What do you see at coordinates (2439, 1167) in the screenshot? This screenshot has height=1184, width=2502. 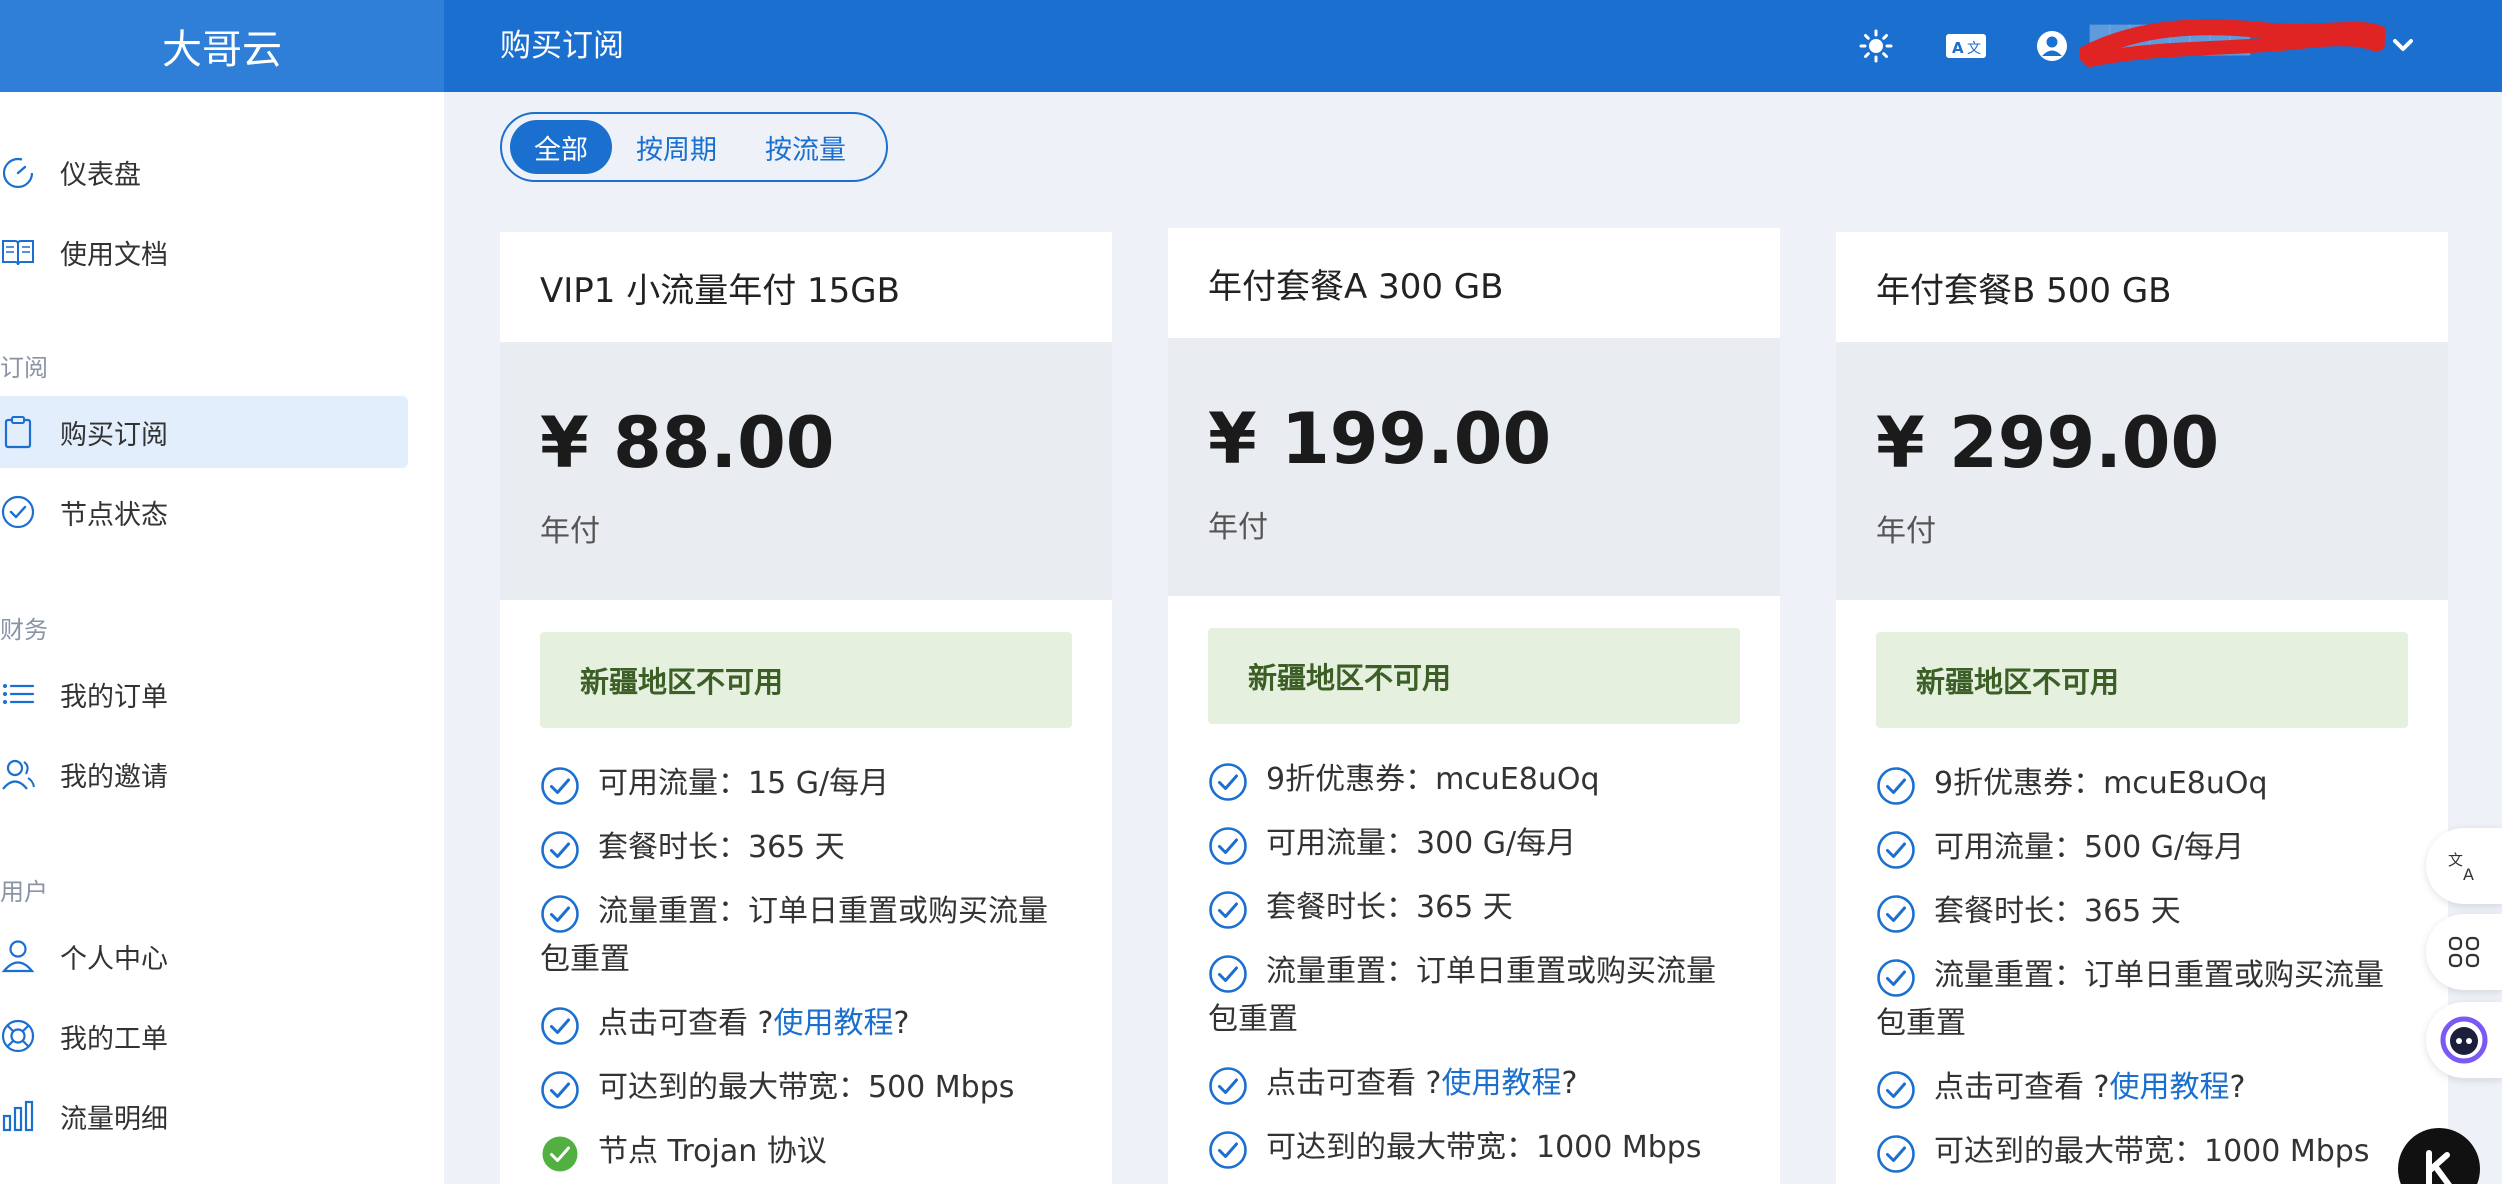 I see `k-logo-icon` at bounding box center [2439, 1167].